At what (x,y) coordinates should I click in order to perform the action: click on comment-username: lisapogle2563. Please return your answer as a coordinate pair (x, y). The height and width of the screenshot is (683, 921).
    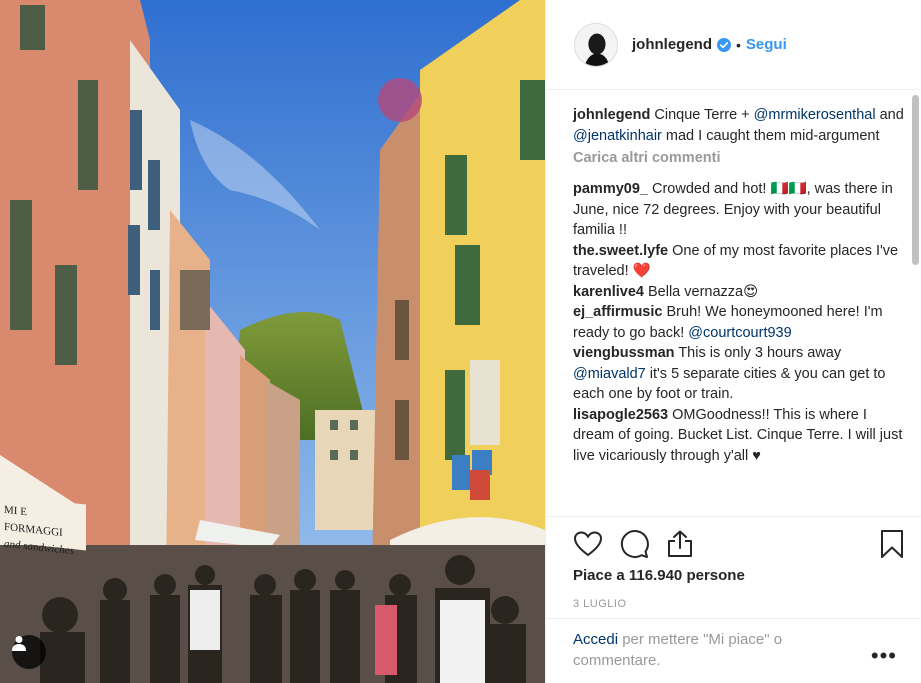
    Looking at the image, I should click on (620, 415).